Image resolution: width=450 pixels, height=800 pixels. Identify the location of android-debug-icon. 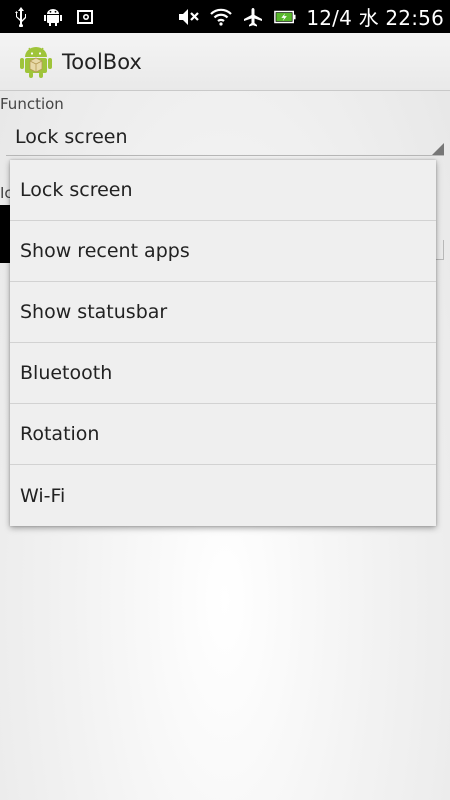
(53, 17).